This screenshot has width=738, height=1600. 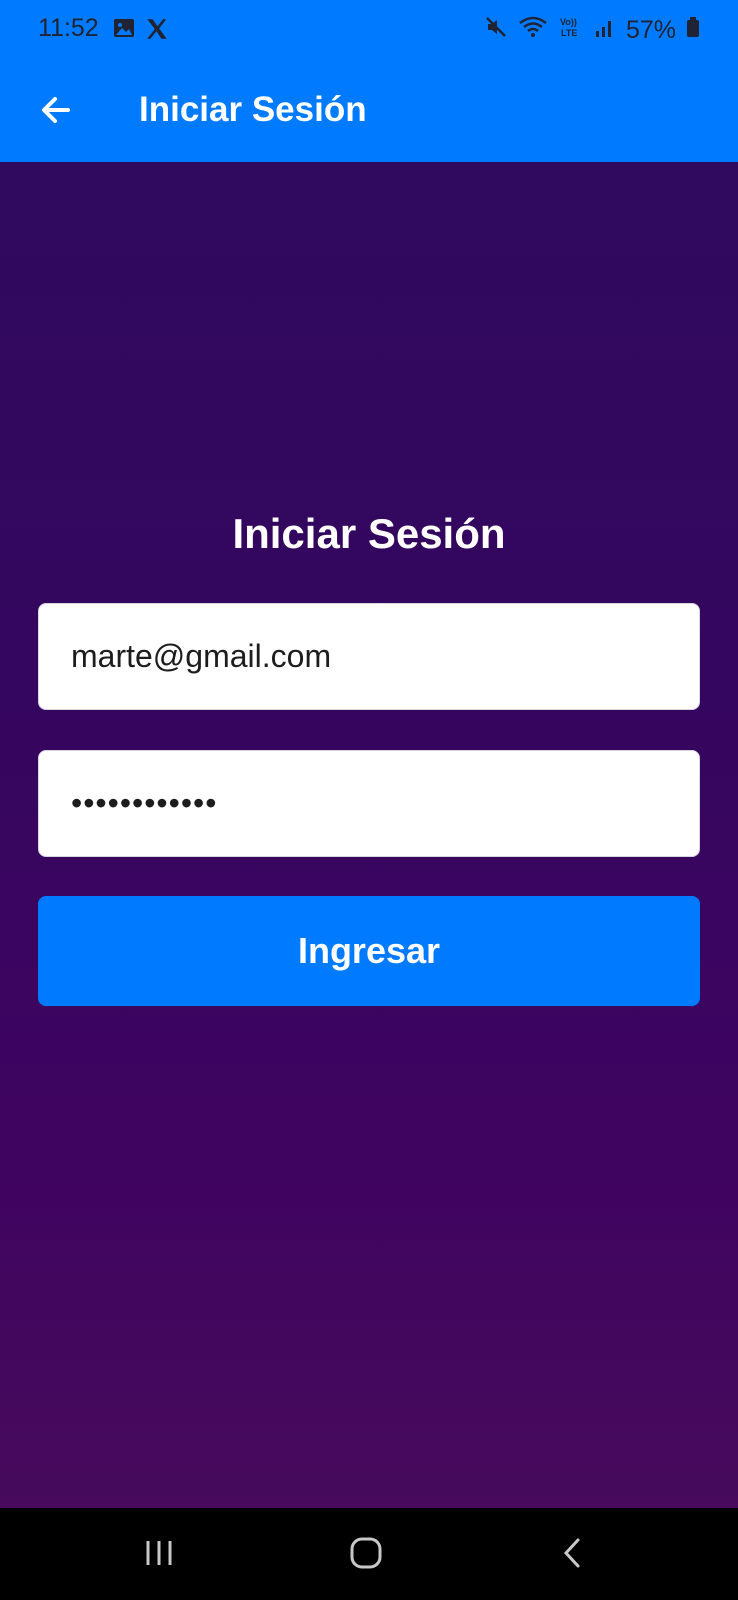 I want to click on system-back-button, so click(x=573, y=1553).